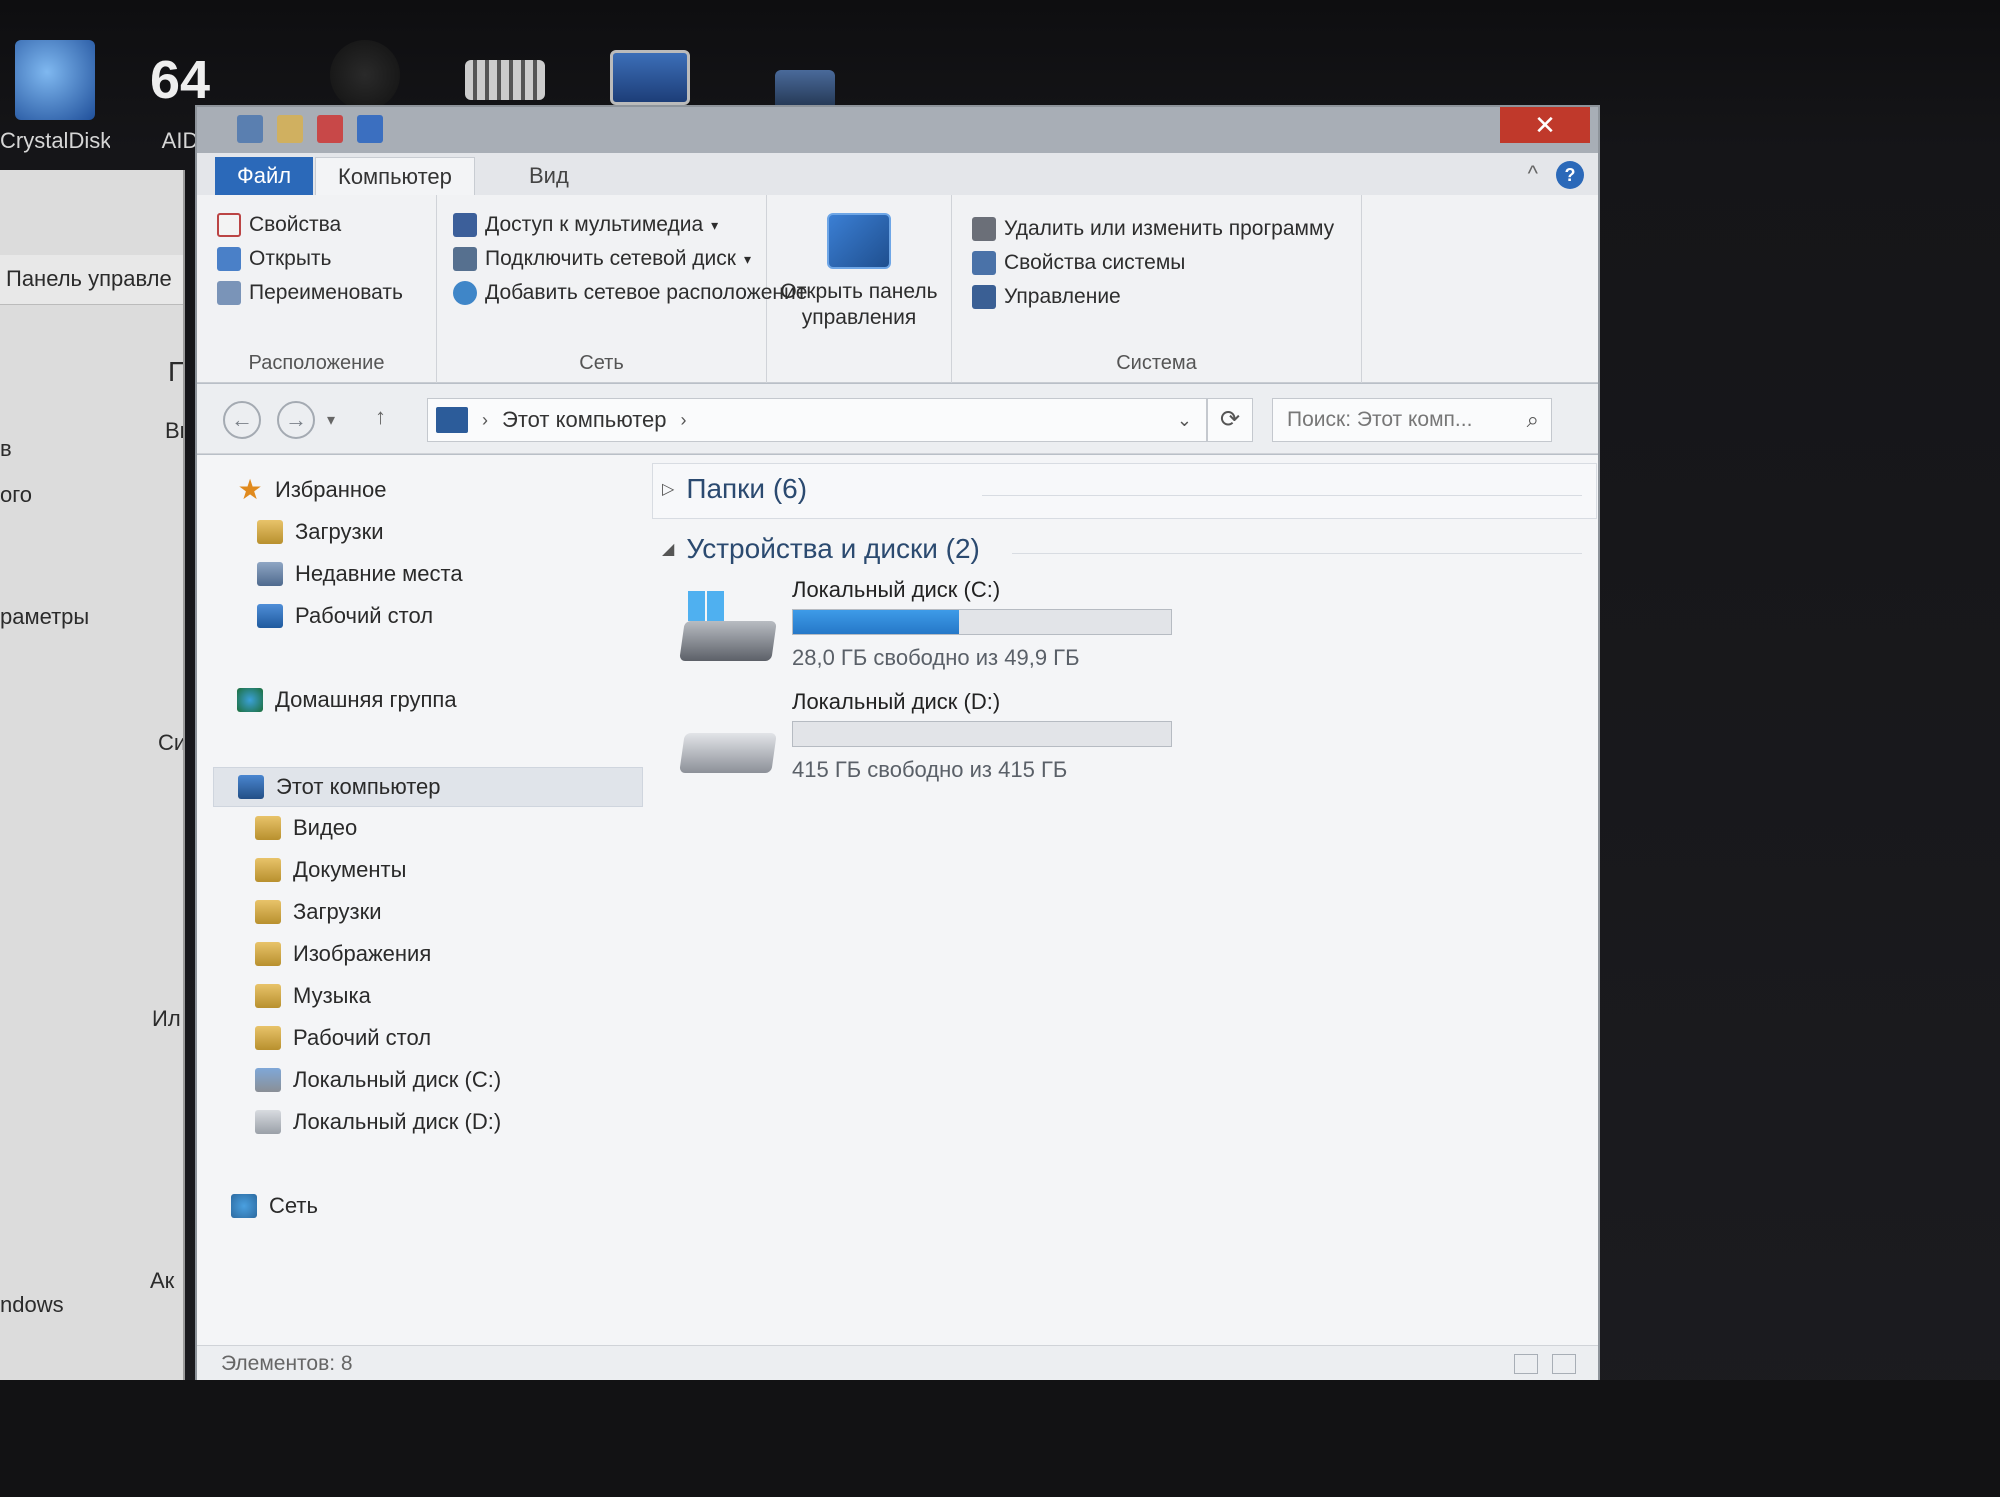  Describe the element at coordinates (668, 549) in the screenshot. I see `collapse-arrow-icon: ◢` at that location.